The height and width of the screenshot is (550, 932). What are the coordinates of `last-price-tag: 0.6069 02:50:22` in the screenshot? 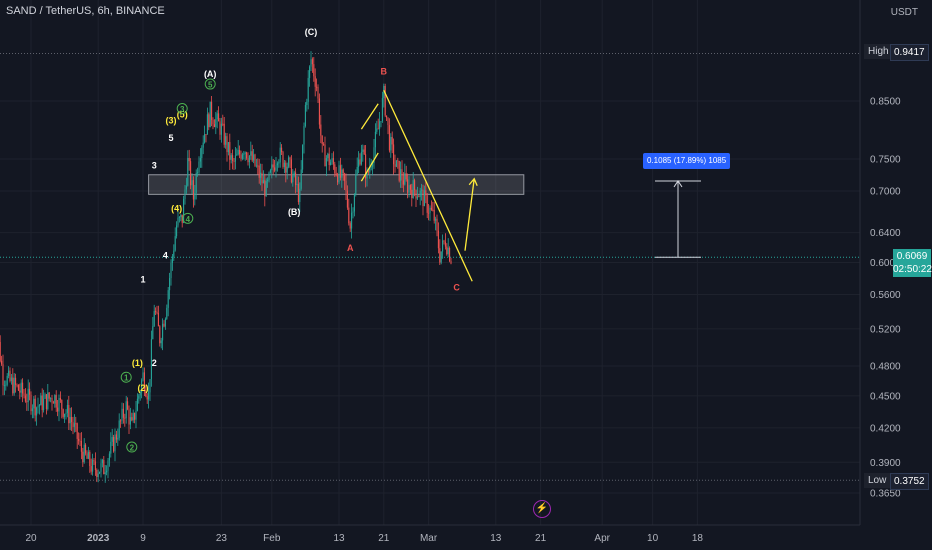 It's located at (912, 263).